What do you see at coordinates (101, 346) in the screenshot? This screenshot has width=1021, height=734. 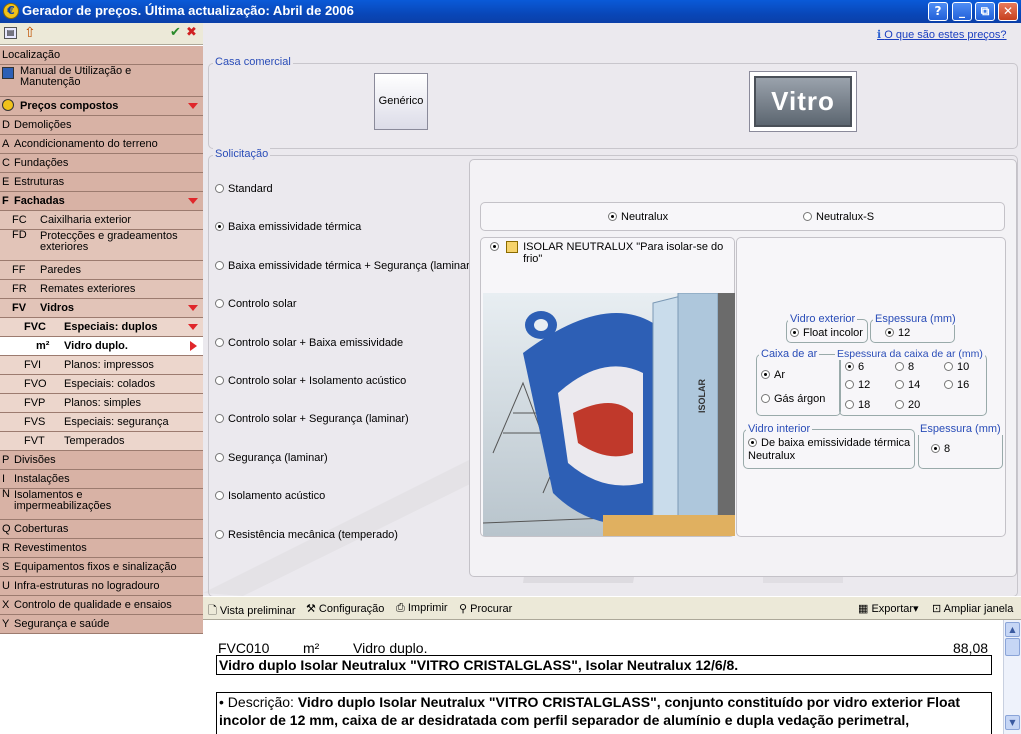 I see `sidebar-item: m² Vidro duplo.` at bounding box center [101, 346].